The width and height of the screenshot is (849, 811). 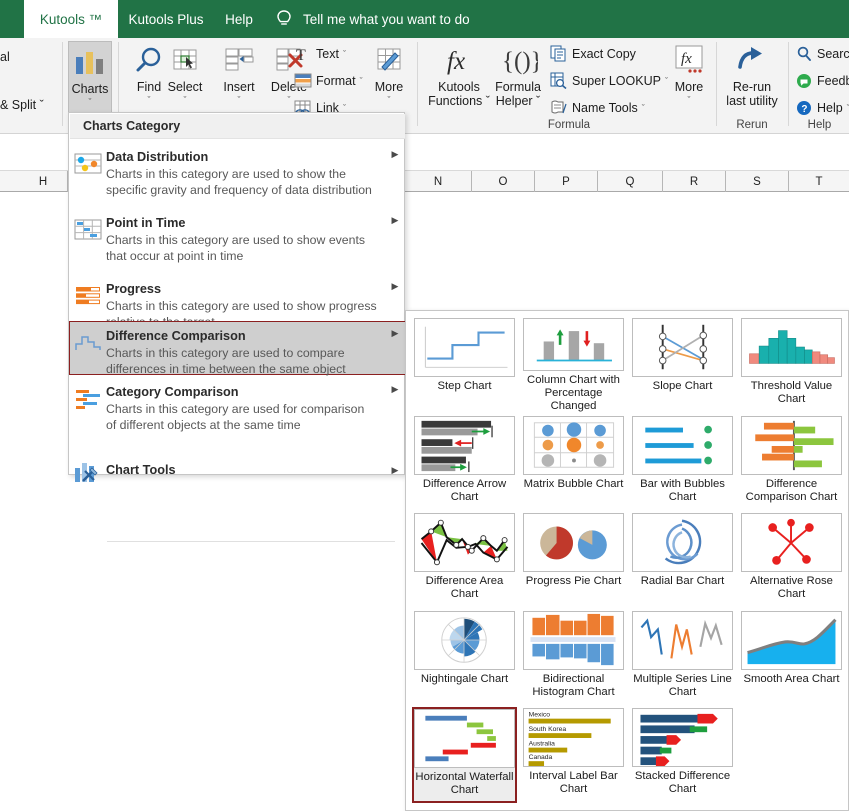 What do you see at coordinates (459, 101) in the screenshot?
I see `kutools-functions-line2: Functions ˇ` at bounding box center [459, 101].